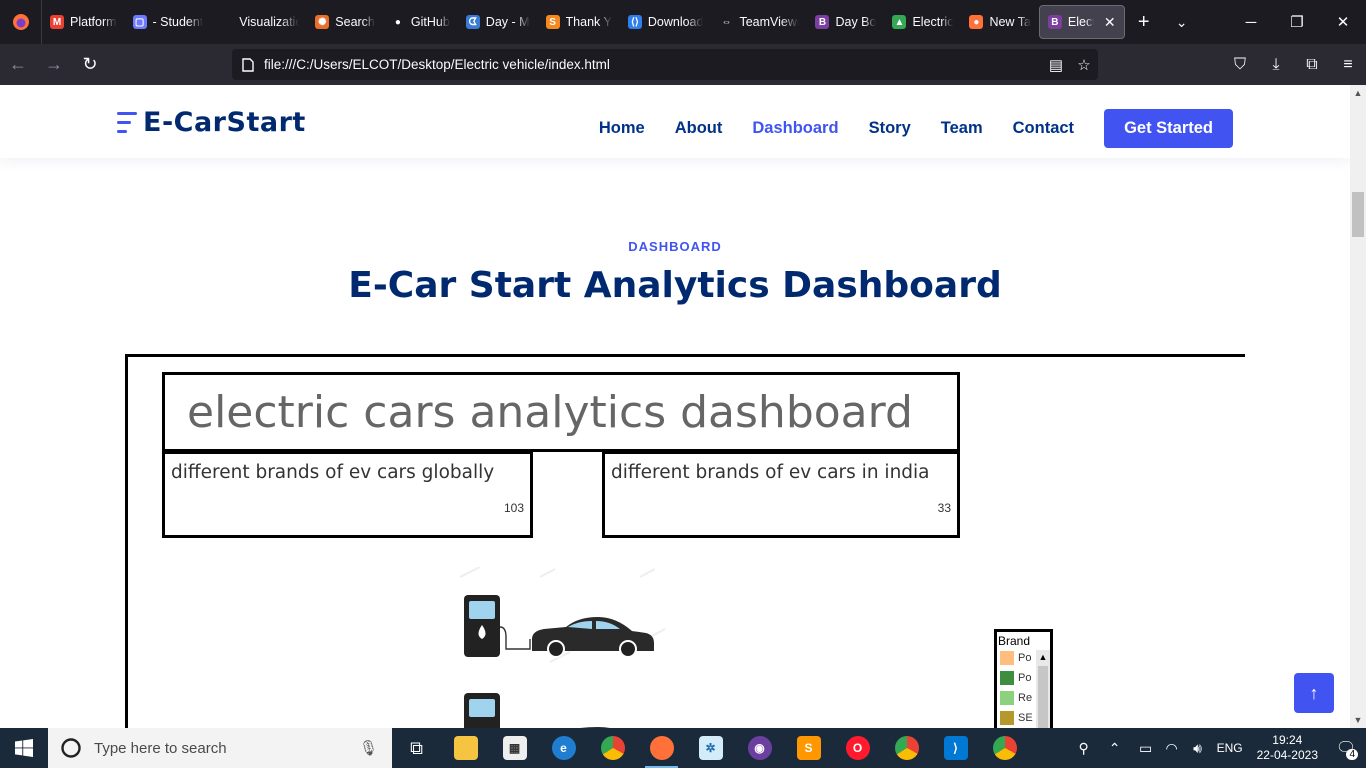  I want to click on windows-start-icon, so click(24, 748).